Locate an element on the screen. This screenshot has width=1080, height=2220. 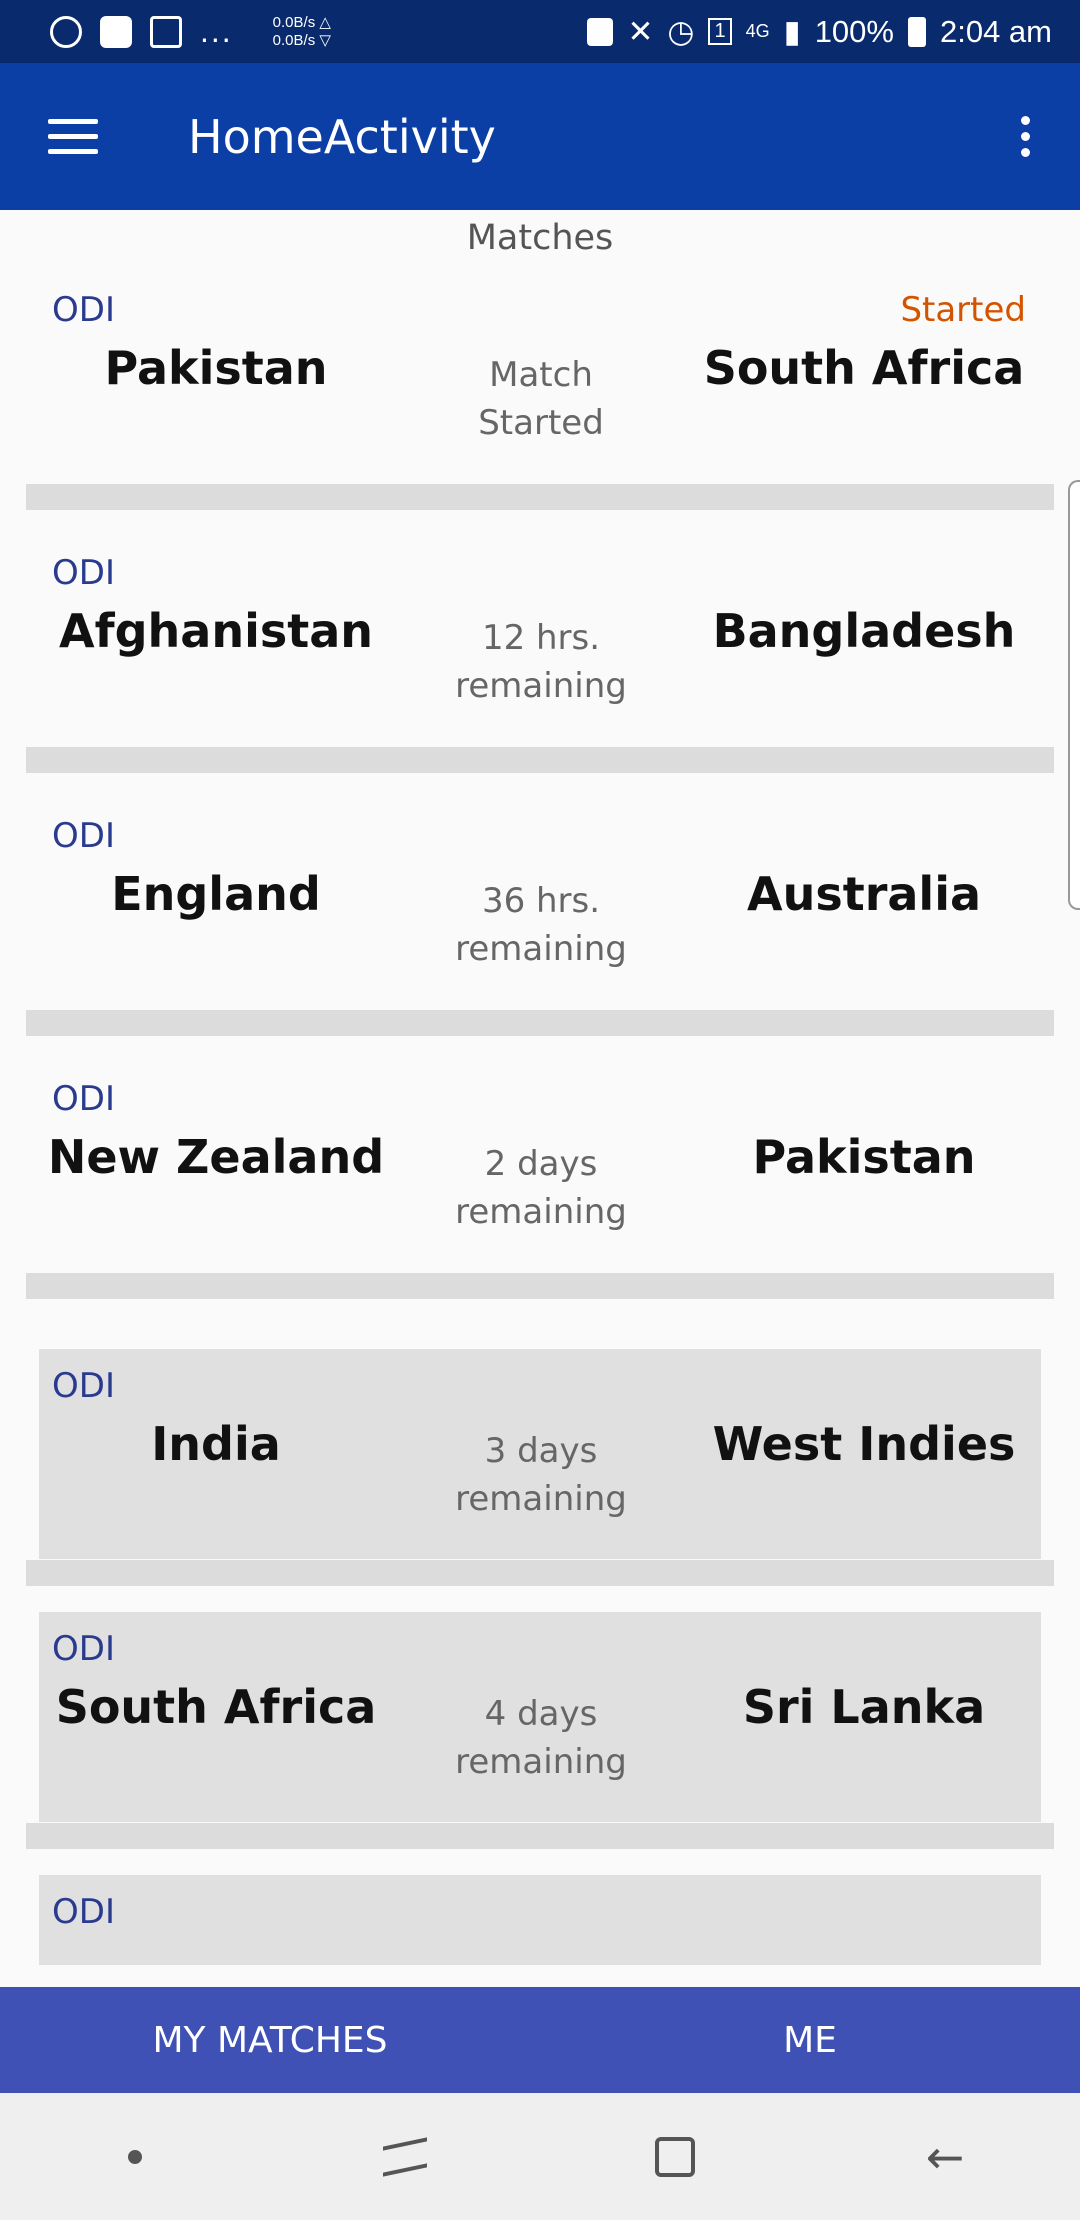
image-icon is located at coordinates (166, 31).